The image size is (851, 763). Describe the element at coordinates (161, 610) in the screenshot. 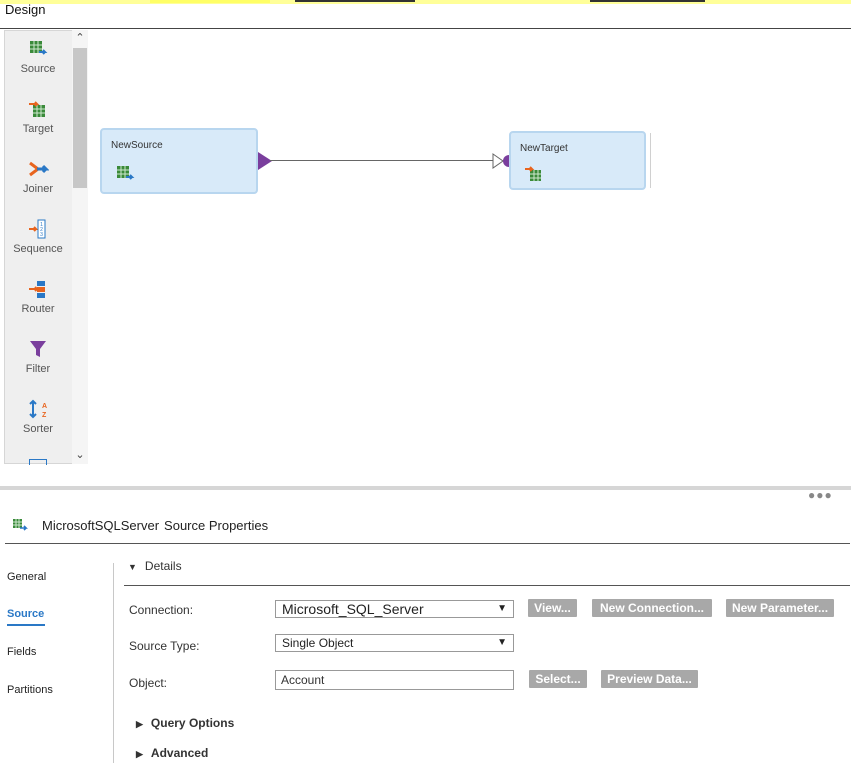

I see `connection-label: Connection:` at that location.